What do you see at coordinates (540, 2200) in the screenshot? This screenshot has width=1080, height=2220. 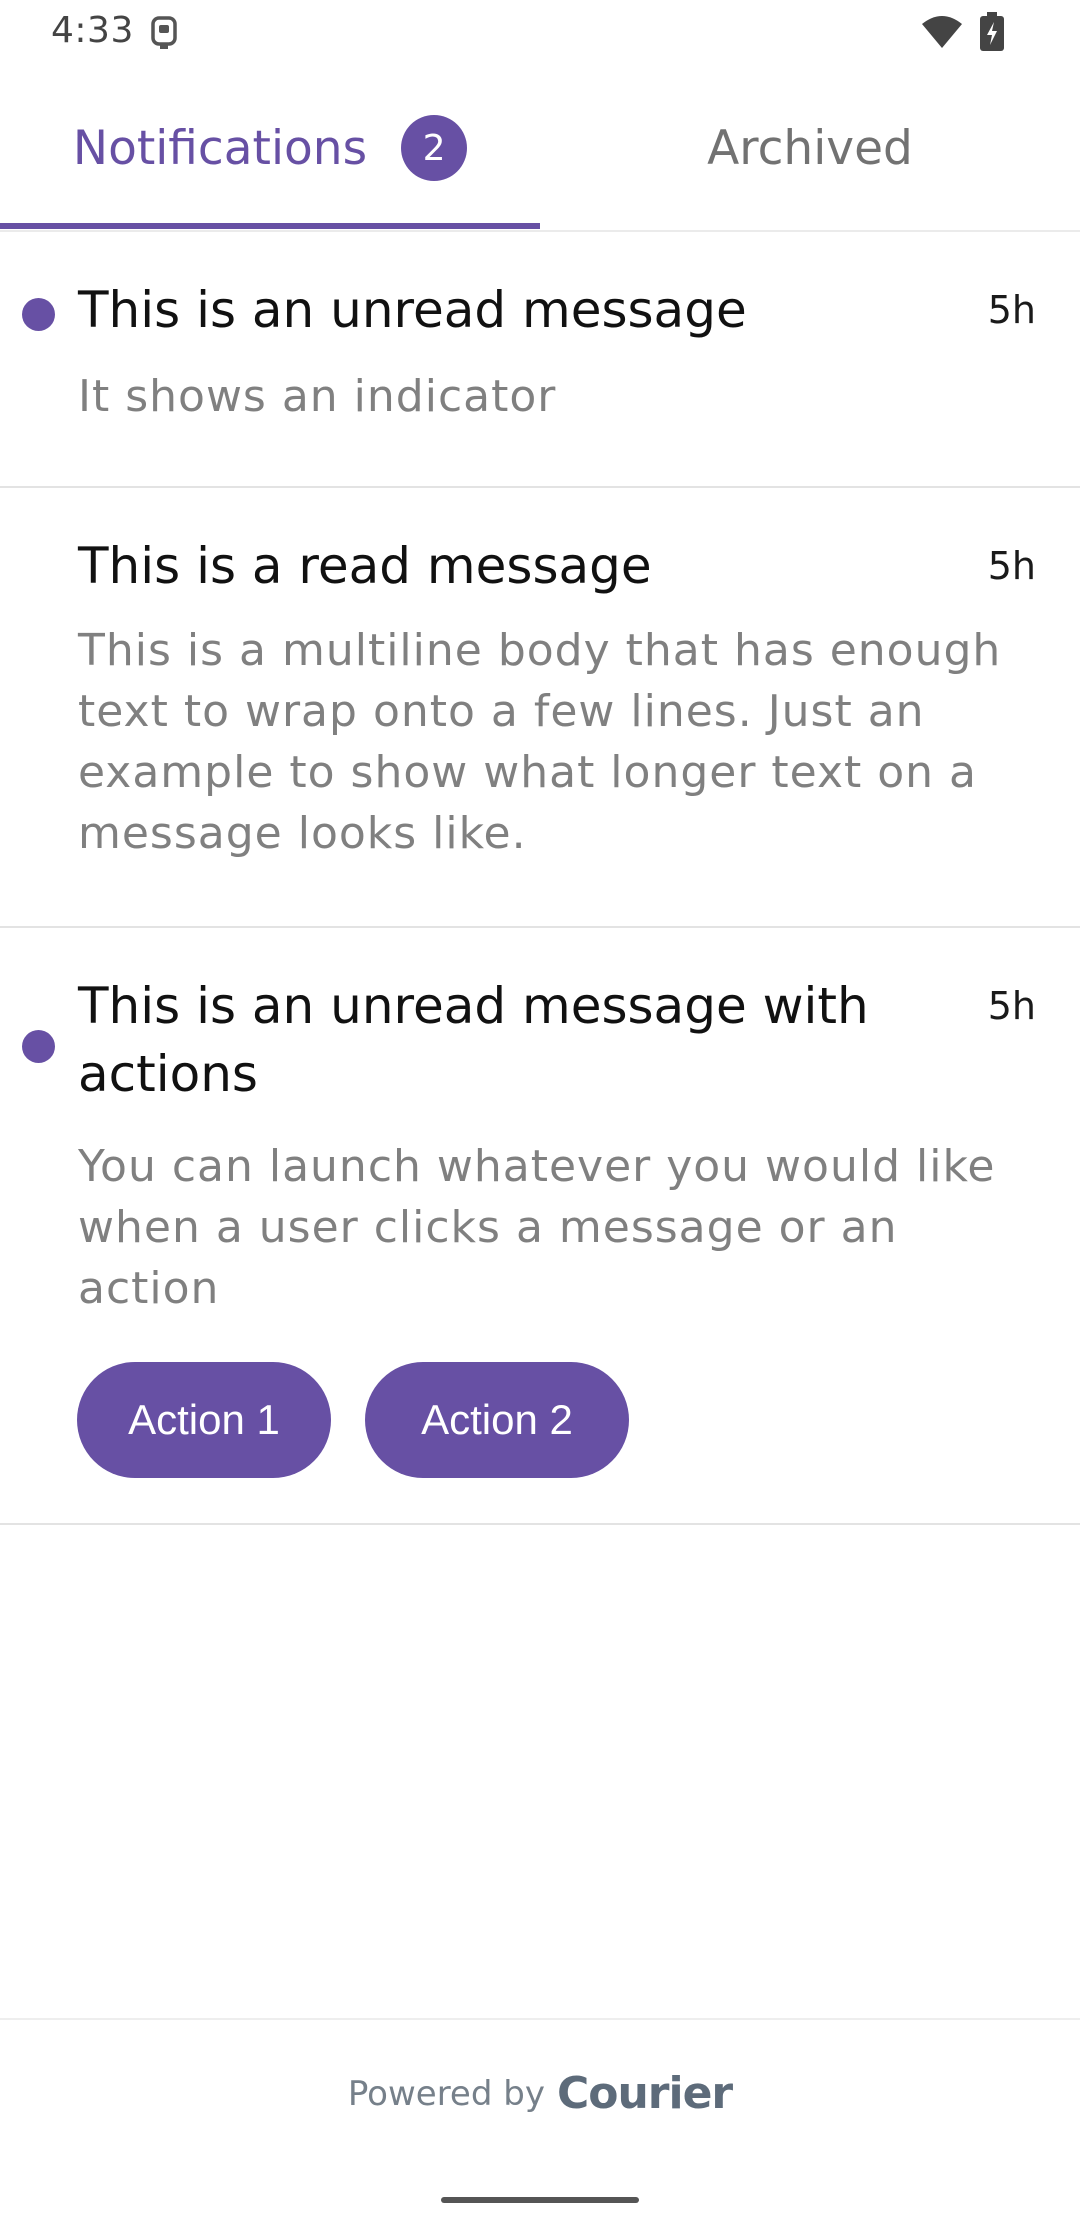 I see `home-indicator` at bounding box center [540, 2200].